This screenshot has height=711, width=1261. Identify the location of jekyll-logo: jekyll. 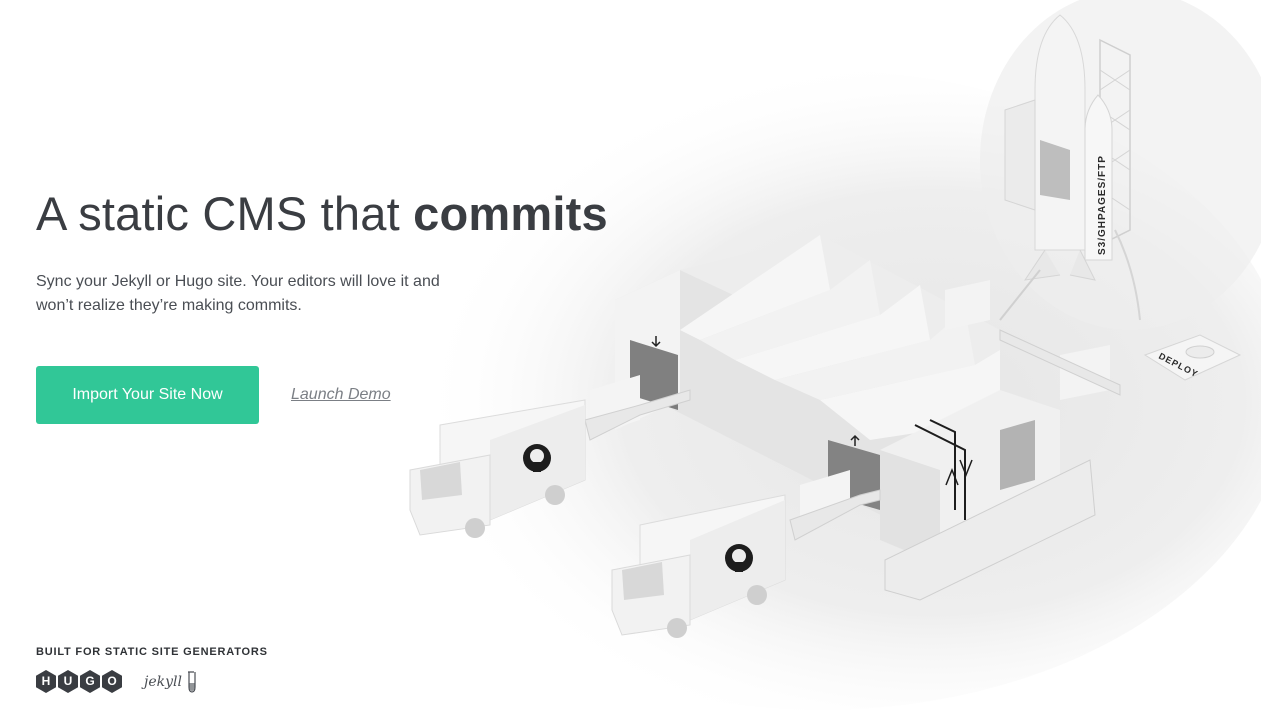
(170, 681).